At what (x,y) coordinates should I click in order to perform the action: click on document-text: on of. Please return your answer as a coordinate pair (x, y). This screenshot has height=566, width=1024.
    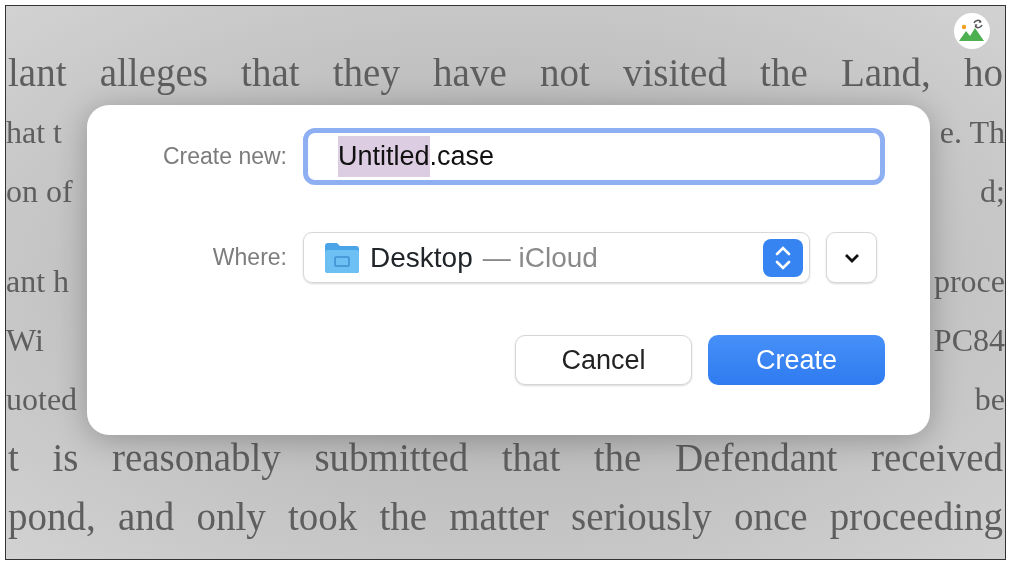
    Looking at the image, I should click on (39, 191).